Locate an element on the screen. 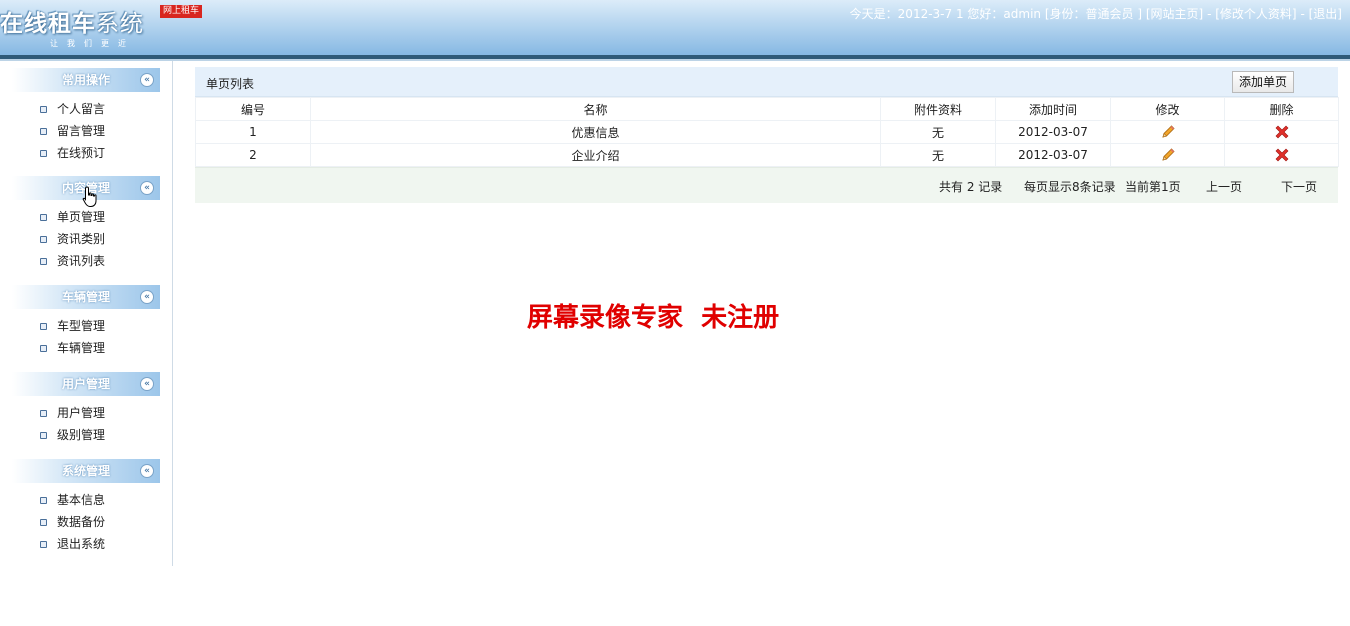 Image resolution: width=1350 pixels, height=626 pixels. menu-head-user: 用户管理 « is located at coordinates (86, 384).